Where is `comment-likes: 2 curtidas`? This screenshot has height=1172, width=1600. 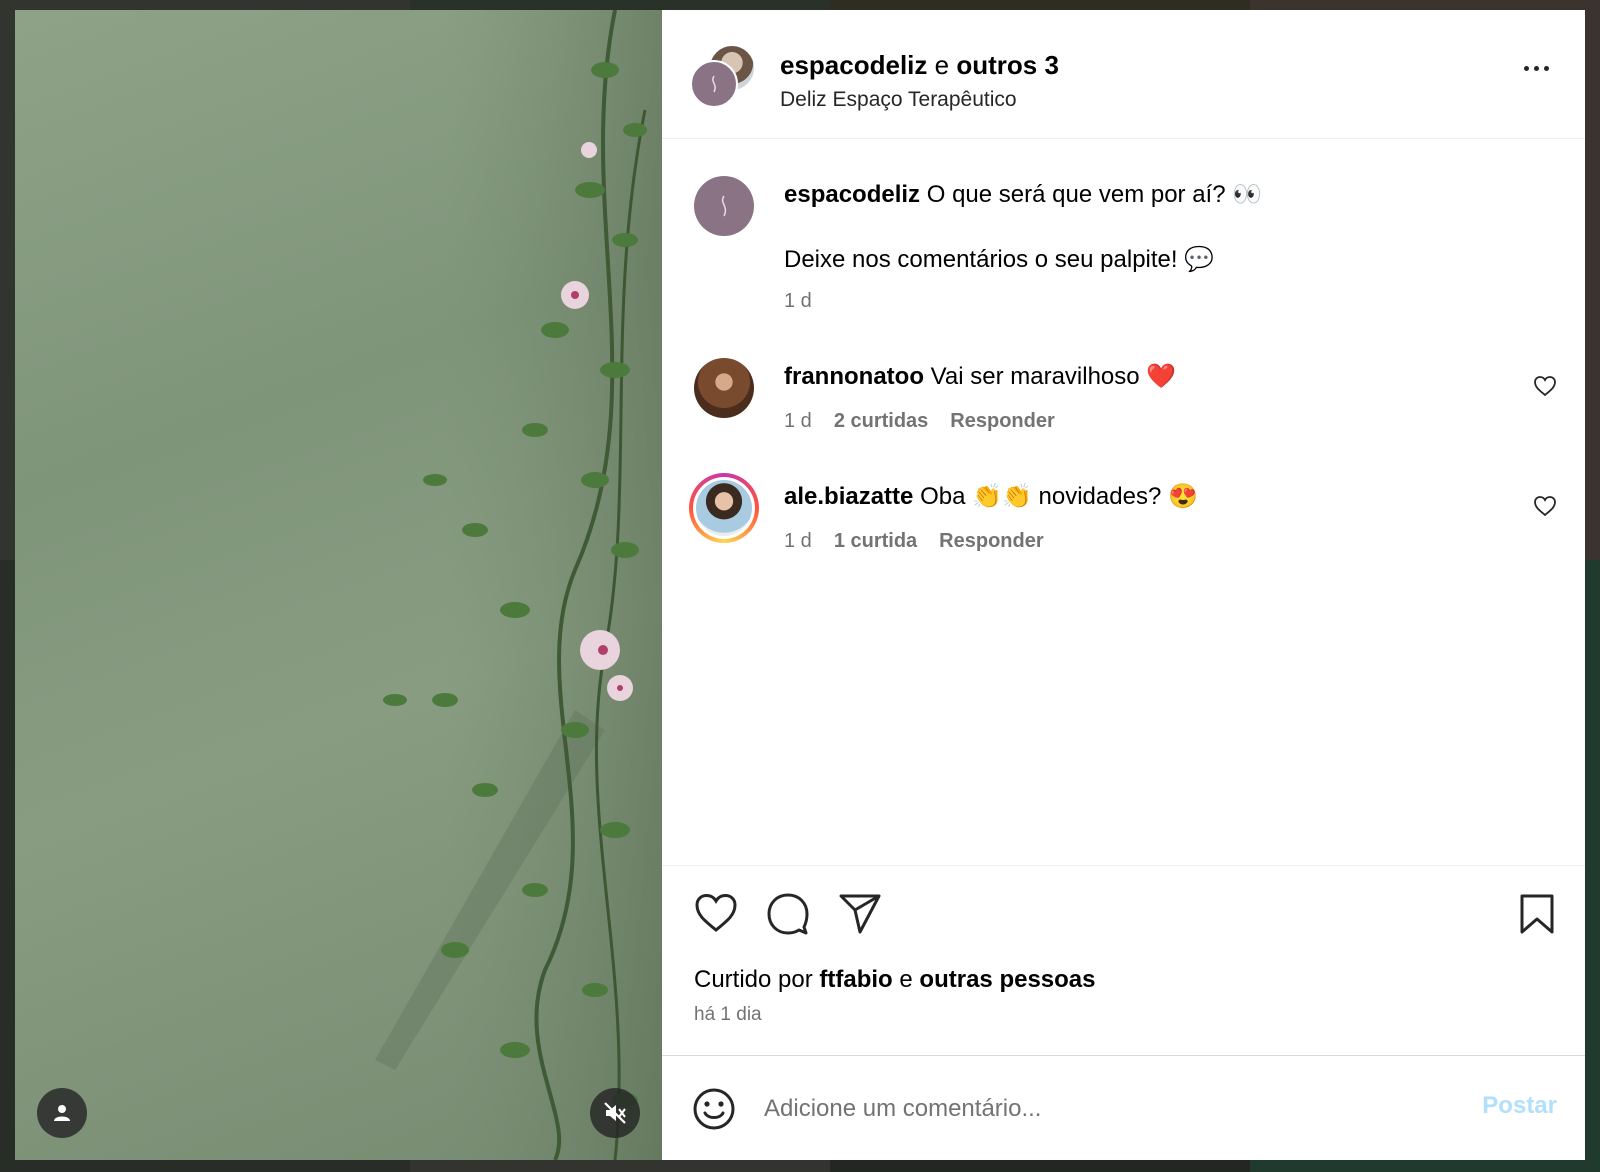
comment-likes: 2 curtidas is located at coordinates (881, 421).